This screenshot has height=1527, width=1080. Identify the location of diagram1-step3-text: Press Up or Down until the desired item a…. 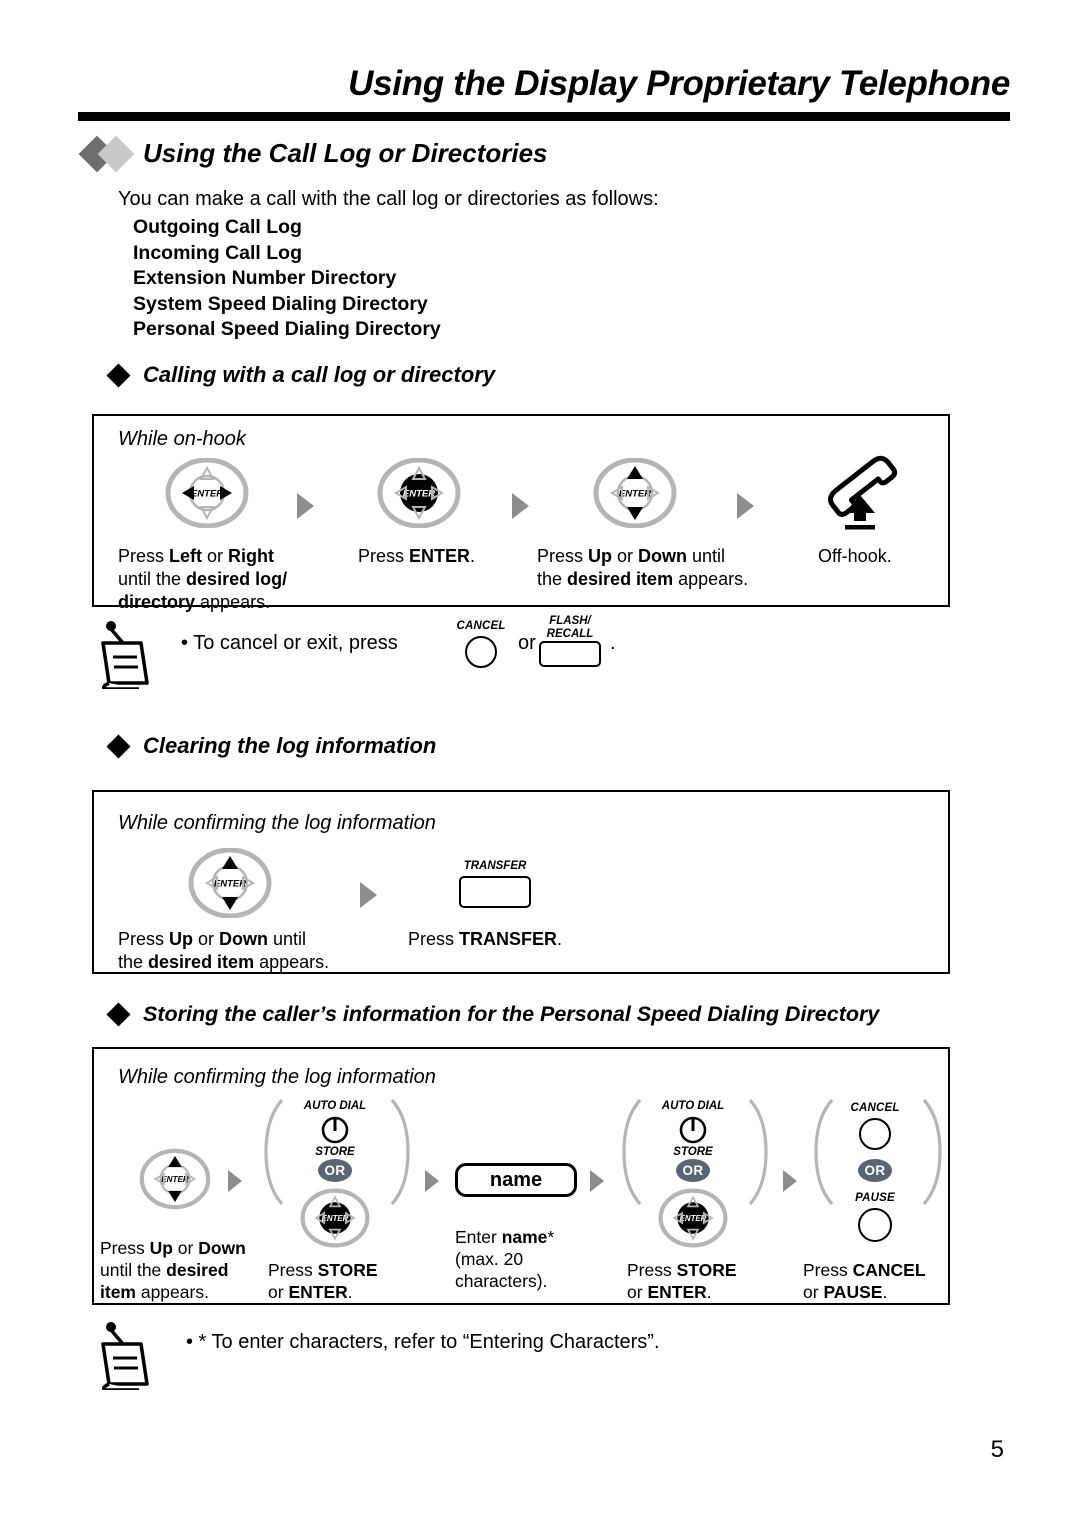
(643, 567).